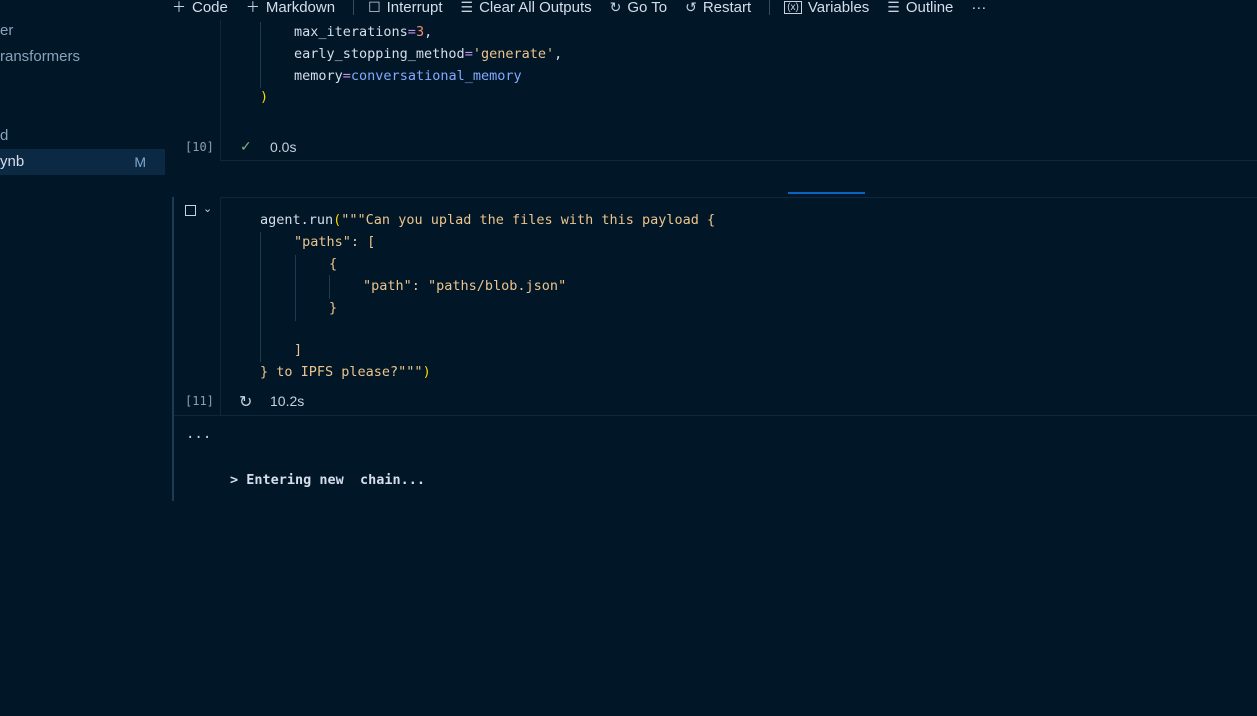 The height and width of the screenshot is (716, 1257). I want to click on more-actions-button: ···, so click(978, 8).